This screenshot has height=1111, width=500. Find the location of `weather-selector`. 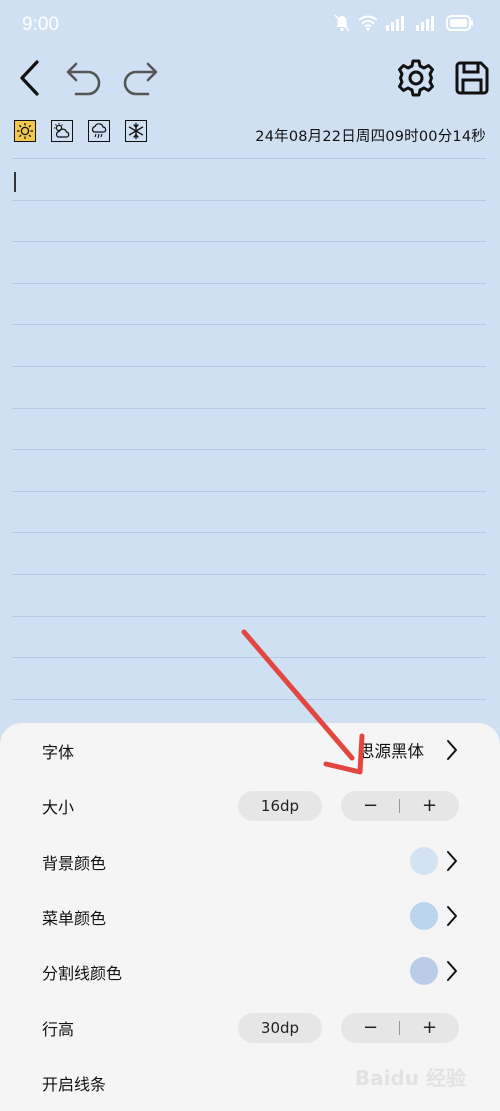

weather-selector is located at coordinates (80, 131).